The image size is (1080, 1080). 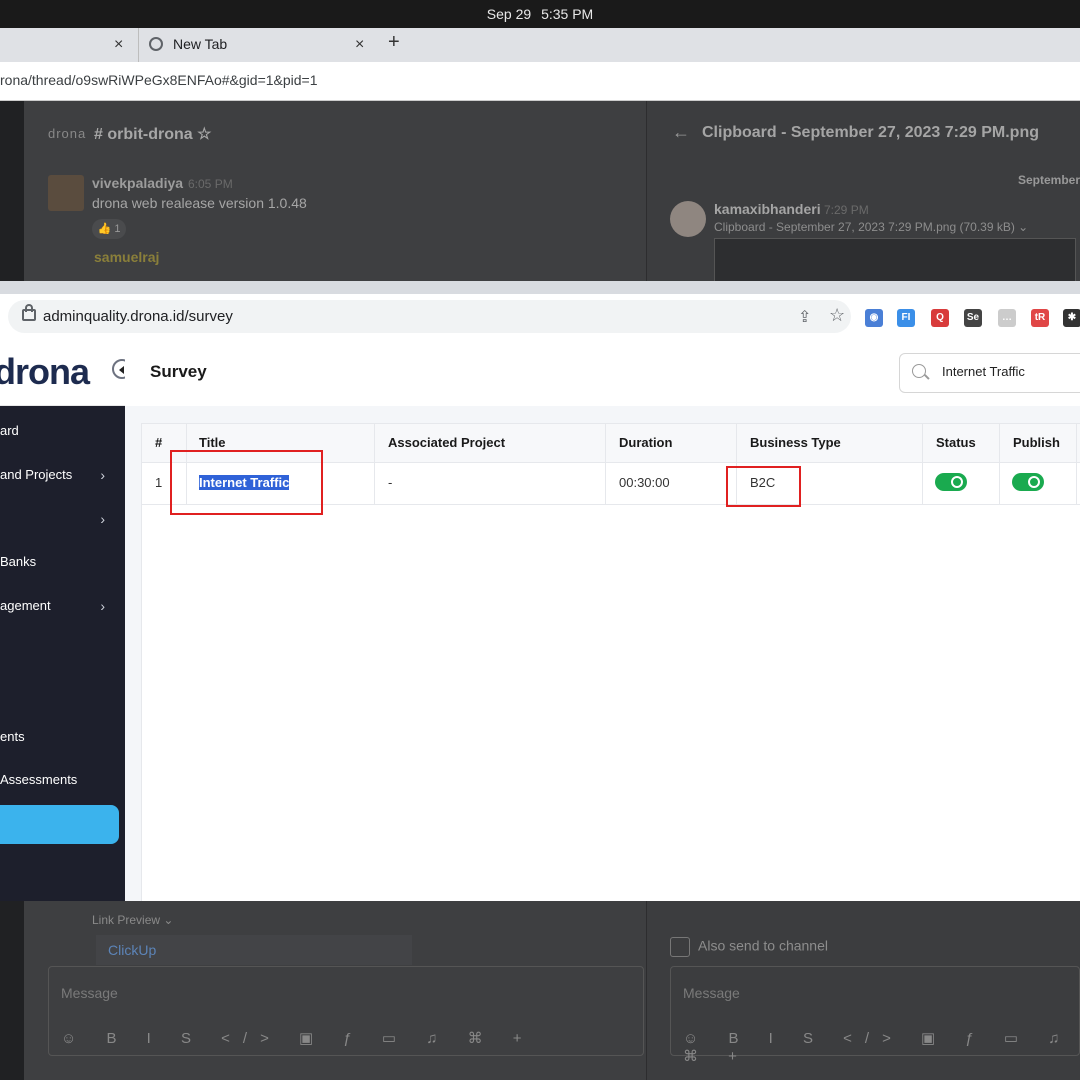 I want to click on extension-icon: Q, so click(x=940, y=318).